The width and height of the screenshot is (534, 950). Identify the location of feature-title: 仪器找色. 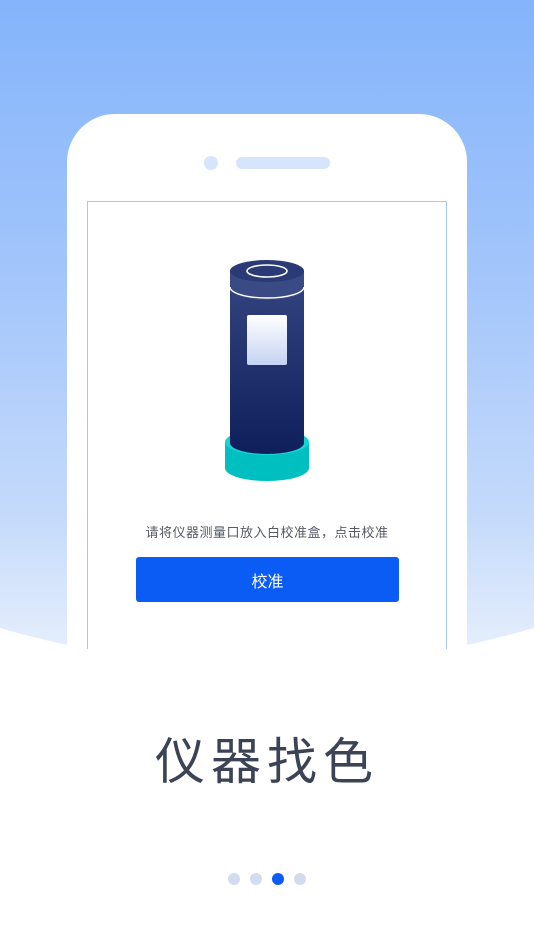
(267, 762).